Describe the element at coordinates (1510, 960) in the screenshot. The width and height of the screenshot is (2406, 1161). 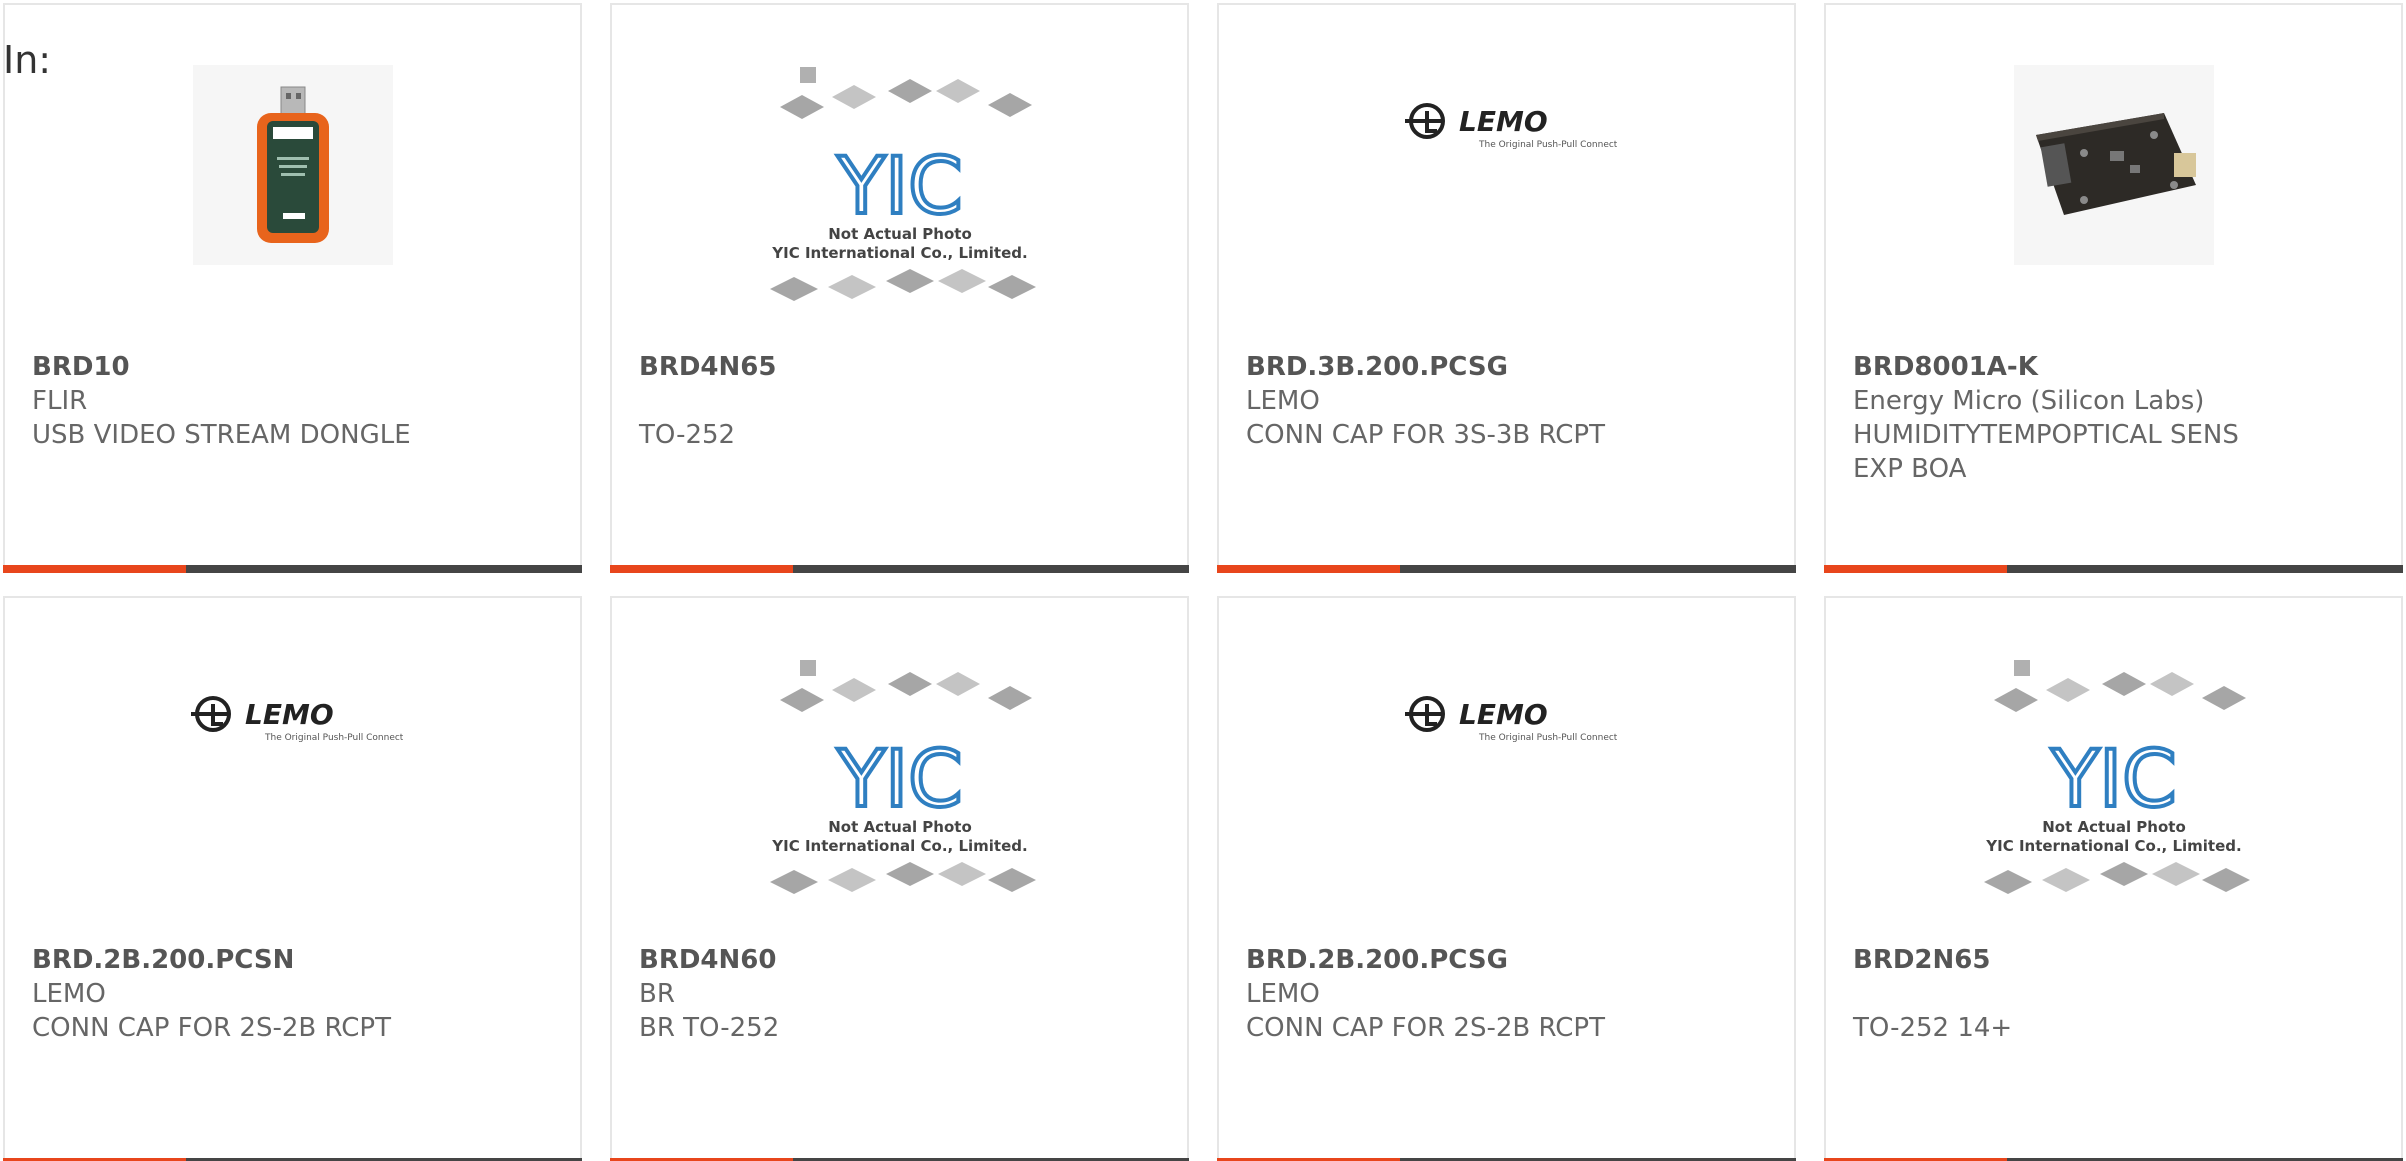
I see `part-number: BRD.2B.200.PCSG` at that location.